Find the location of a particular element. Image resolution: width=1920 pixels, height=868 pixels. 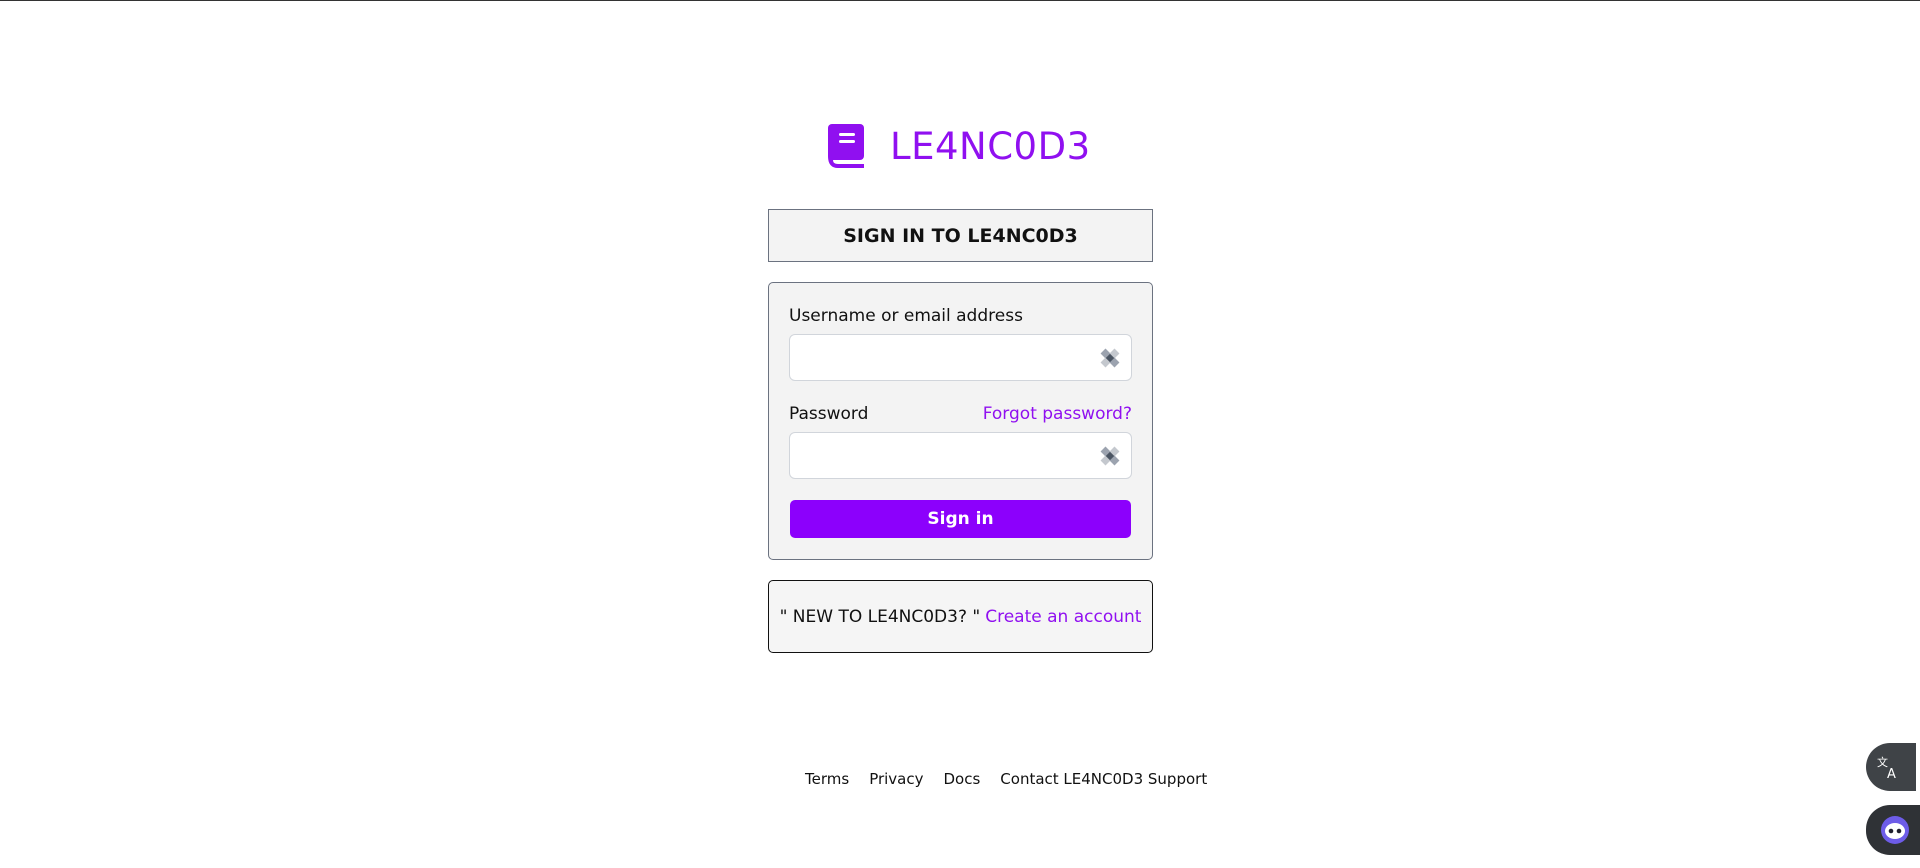

book-icon is located at coordinates (846, 146).